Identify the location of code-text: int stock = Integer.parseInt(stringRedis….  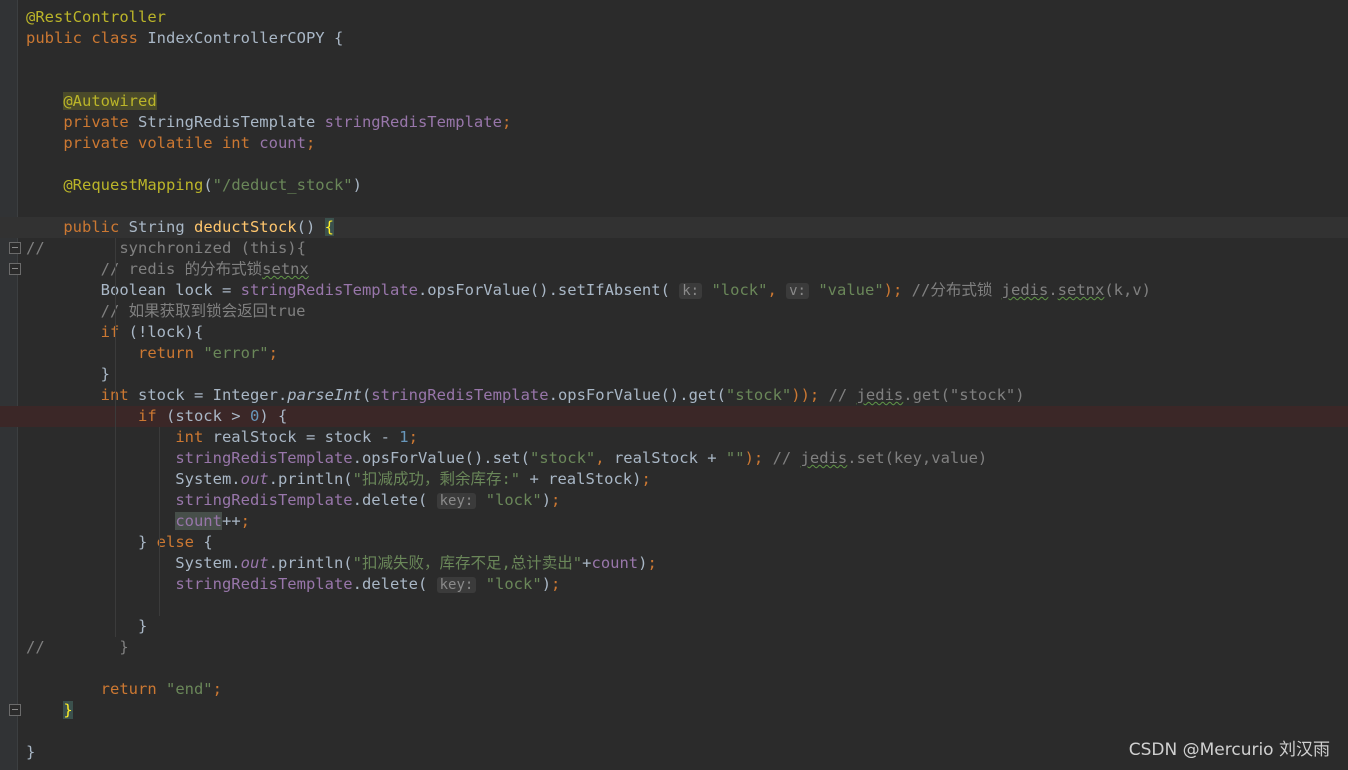
(525, 395).